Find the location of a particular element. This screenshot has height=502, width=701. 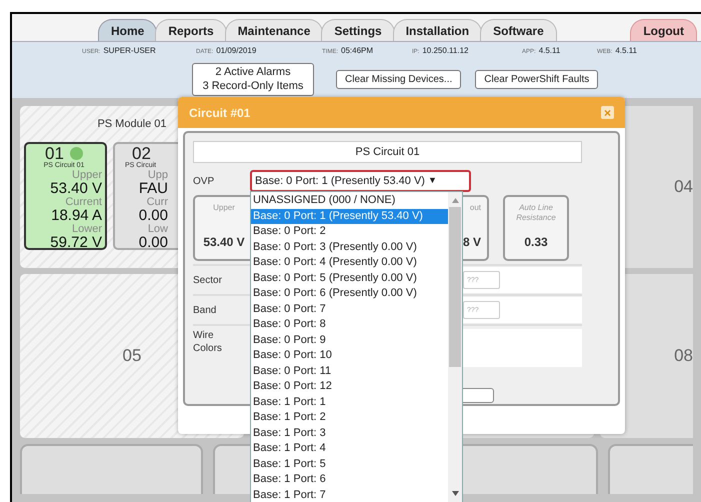

dropdown-option: Base: 0 Port: 1 (Presently 53.40 V) is located at coordinates (349, 216).